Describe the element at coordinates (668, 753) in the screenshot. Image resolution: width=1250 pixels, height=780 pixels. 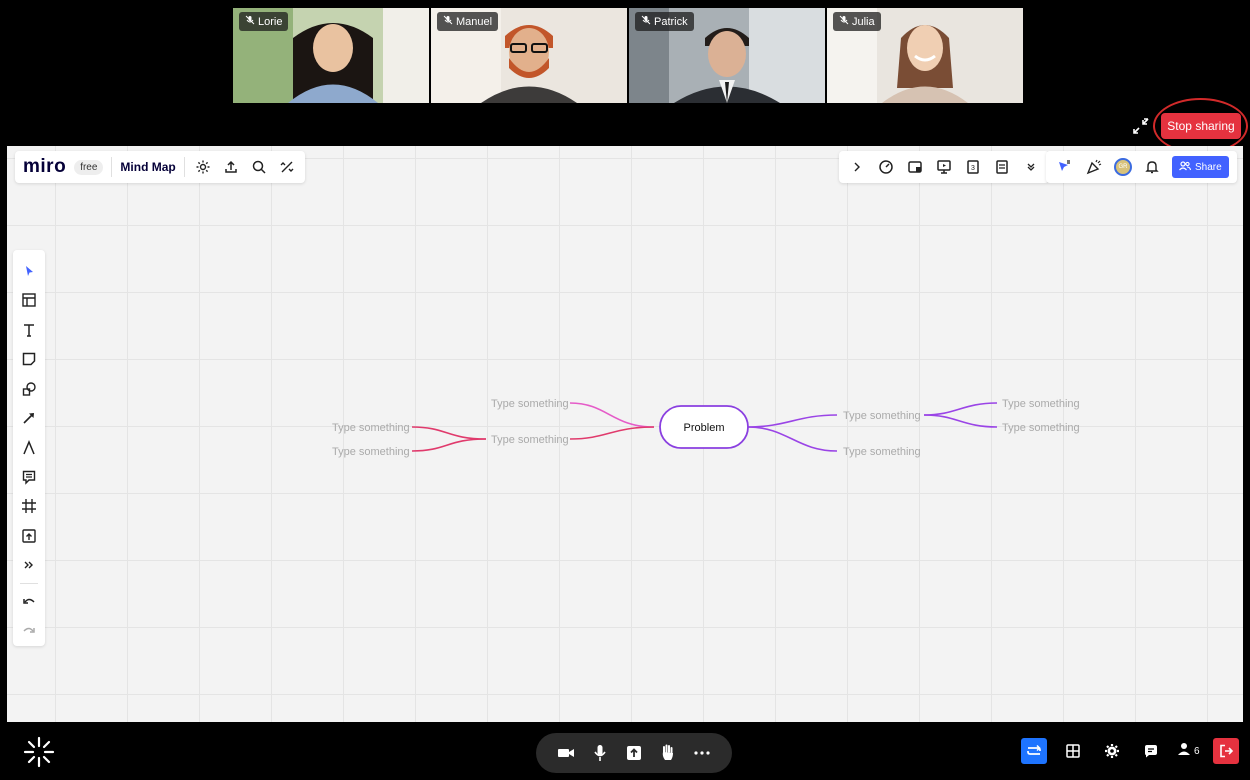
I see `raise-hand-icon` at that location.